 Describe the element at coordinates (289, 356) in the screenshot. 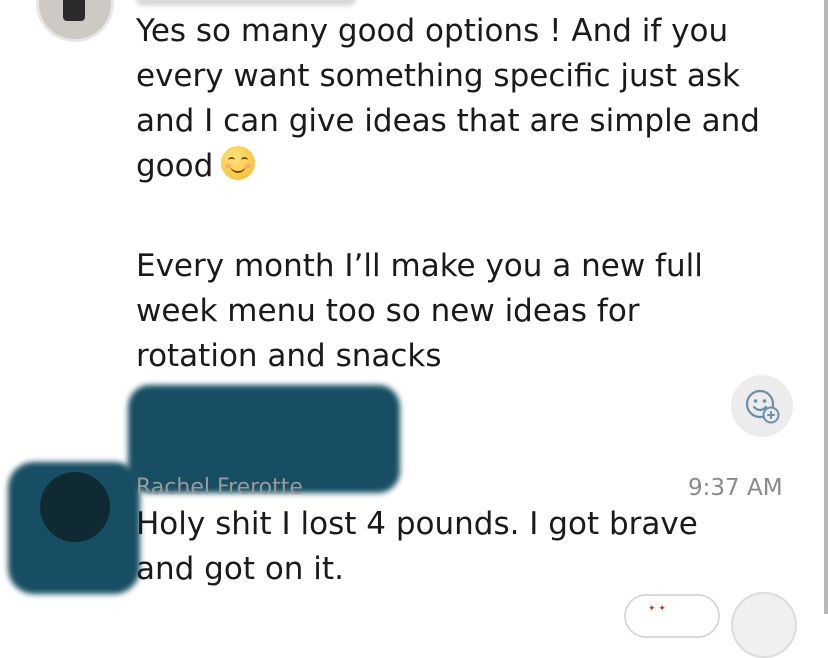

I see `message-line: rotation and snacks` at that location.